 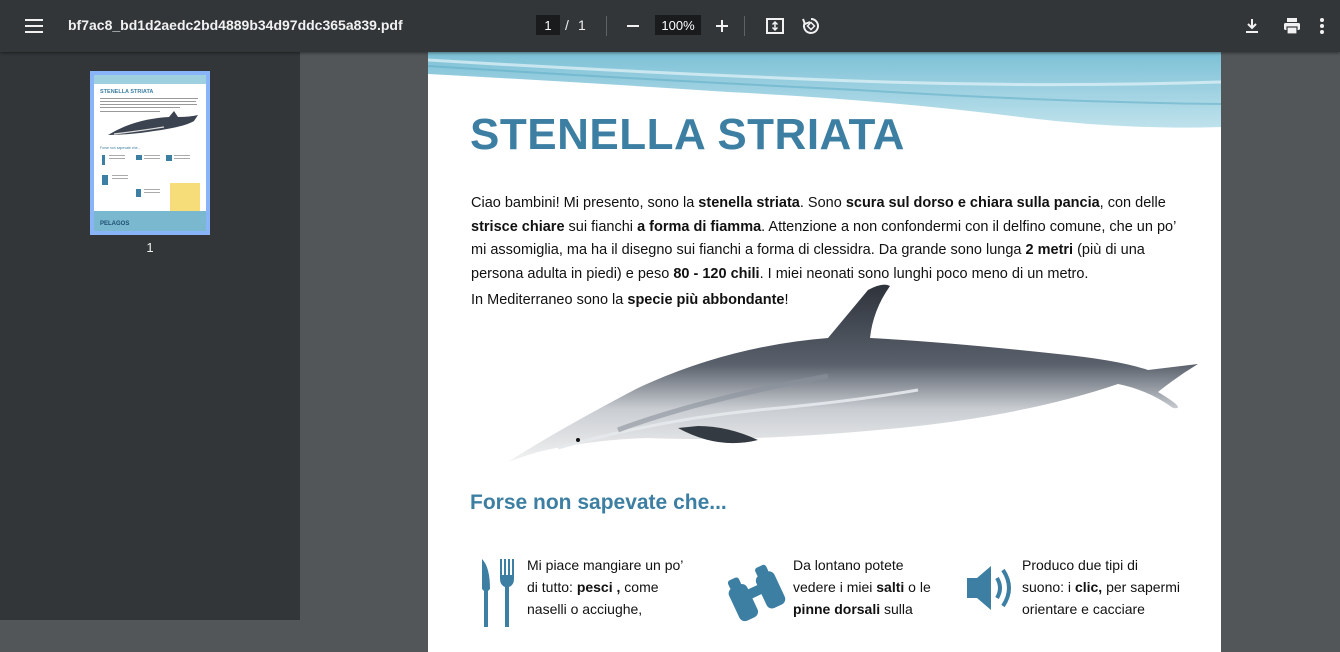 I want to click on text-run: Produco due tipi di, so click(x=1080, y=565).